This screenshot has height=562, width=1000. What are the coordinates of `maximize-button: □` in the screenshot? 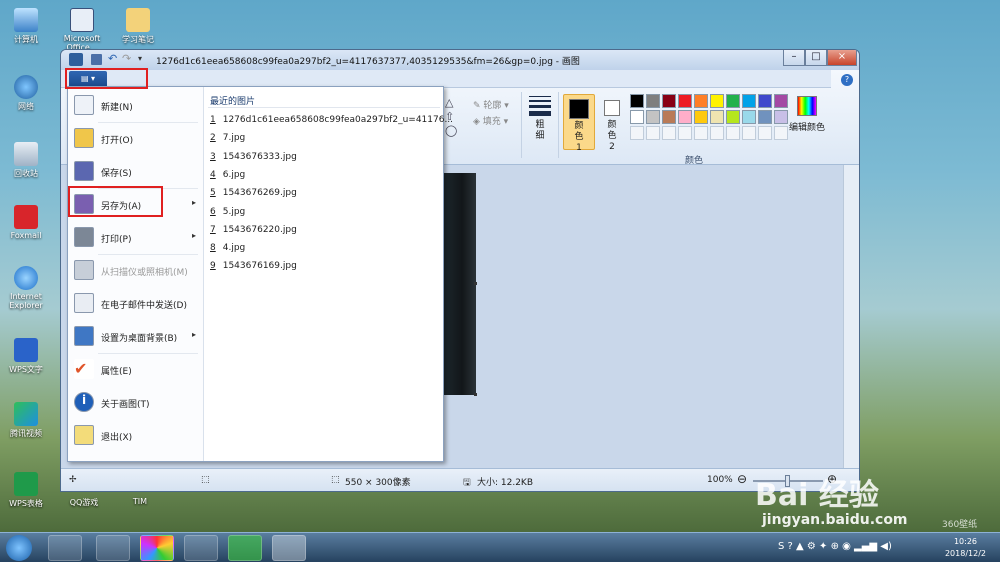 It's located at (816, 58).